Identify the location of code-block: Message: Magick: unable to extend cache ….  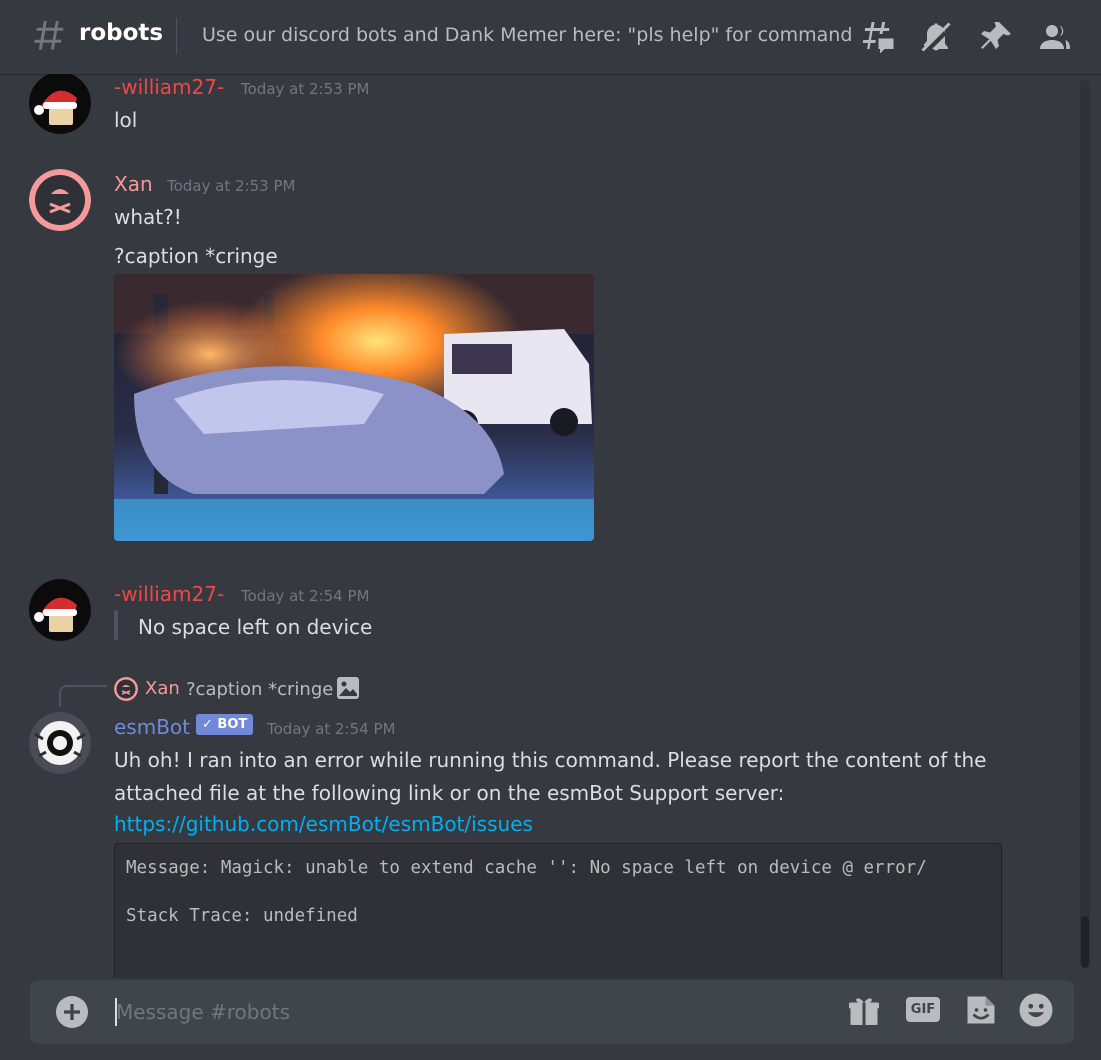
(558, 918).